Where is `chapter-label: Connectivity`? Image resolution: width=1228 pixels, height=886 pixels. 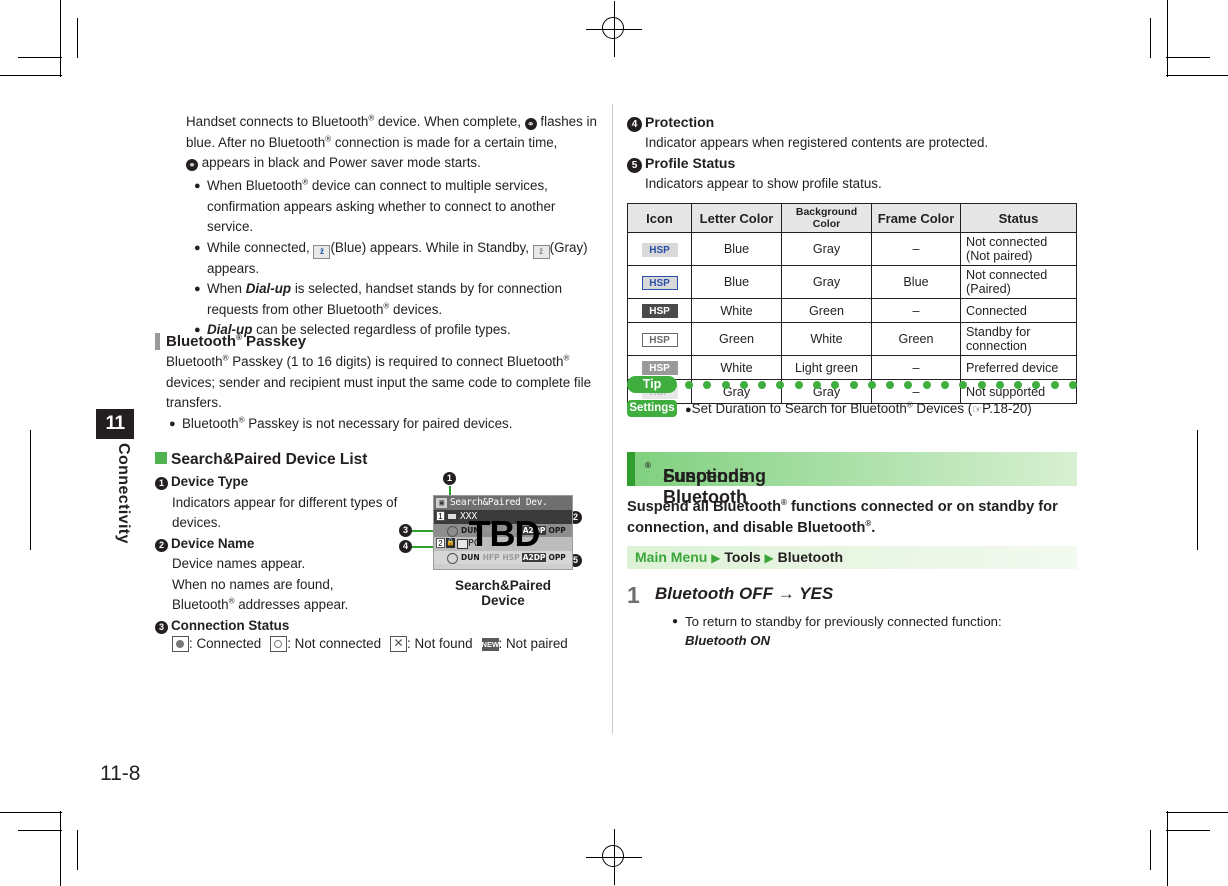 chapter-label: Connectivity is located at coordinates (123, 493).